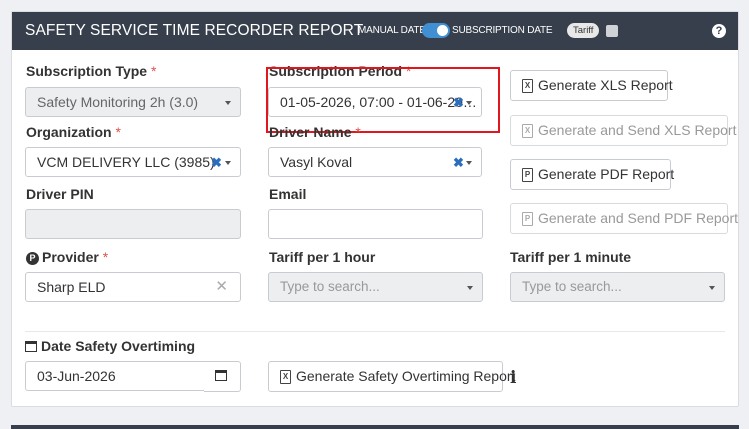 The height and width of the screenshot is (429, 749). I want to click on organization-select: VCM DELIVERY LLC (3985) ✖, so click(133, 162).